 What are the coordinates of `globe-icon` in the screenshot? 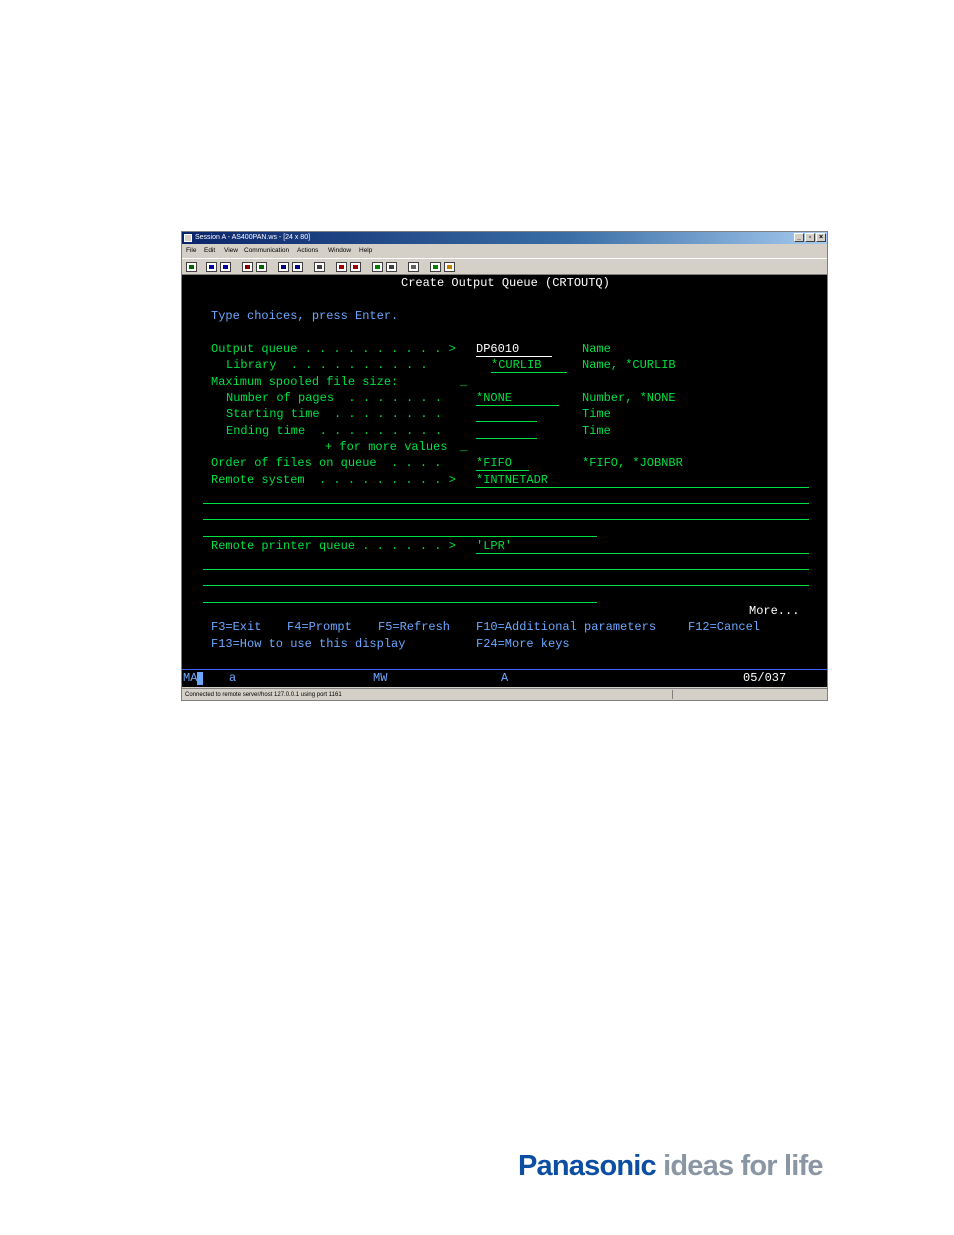 It's located at (435, 267).